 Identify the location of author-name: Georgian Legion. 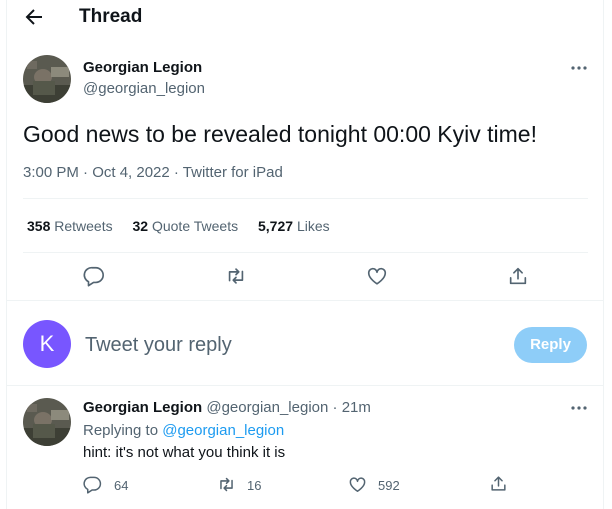
(142, 67).